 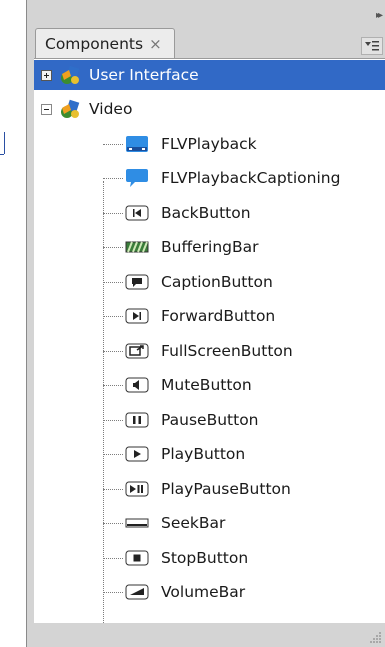 I want to click on back-button-icon, so click(x=137, y=213).